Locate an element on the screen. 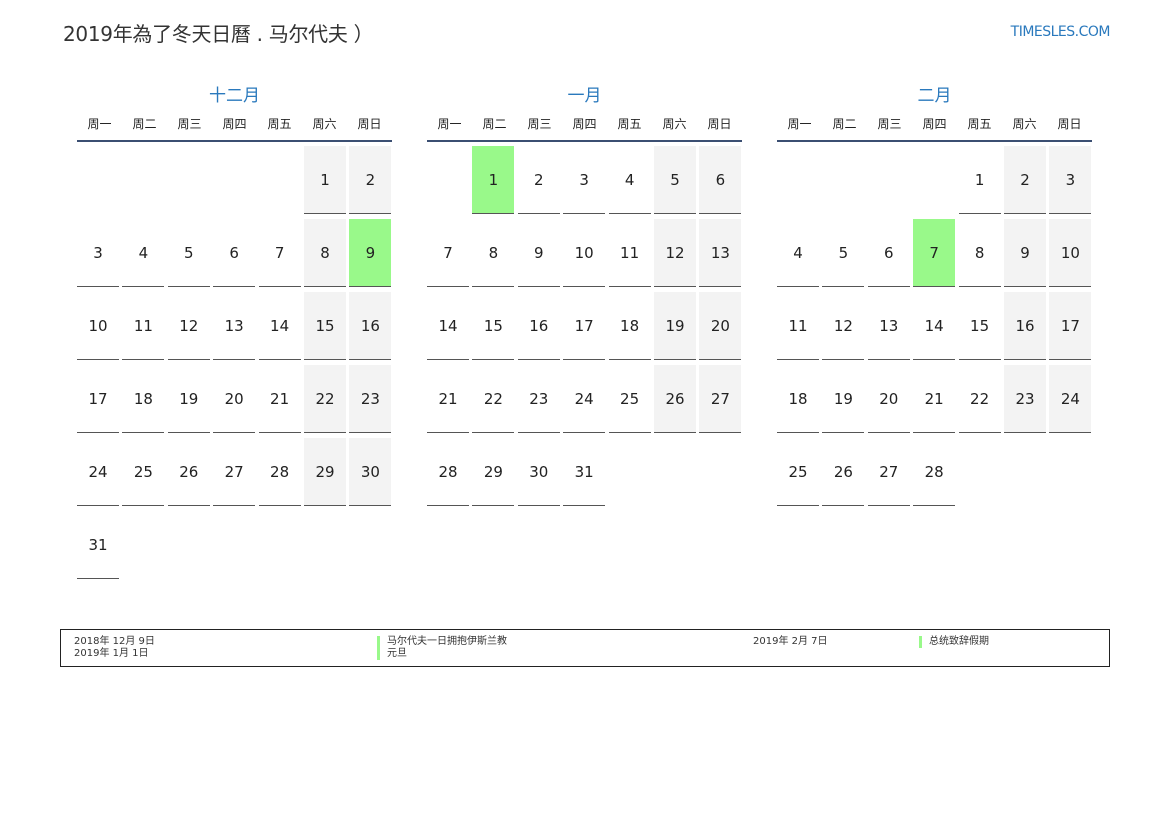  day-cell: 11 is located at coordinates (143, 326).